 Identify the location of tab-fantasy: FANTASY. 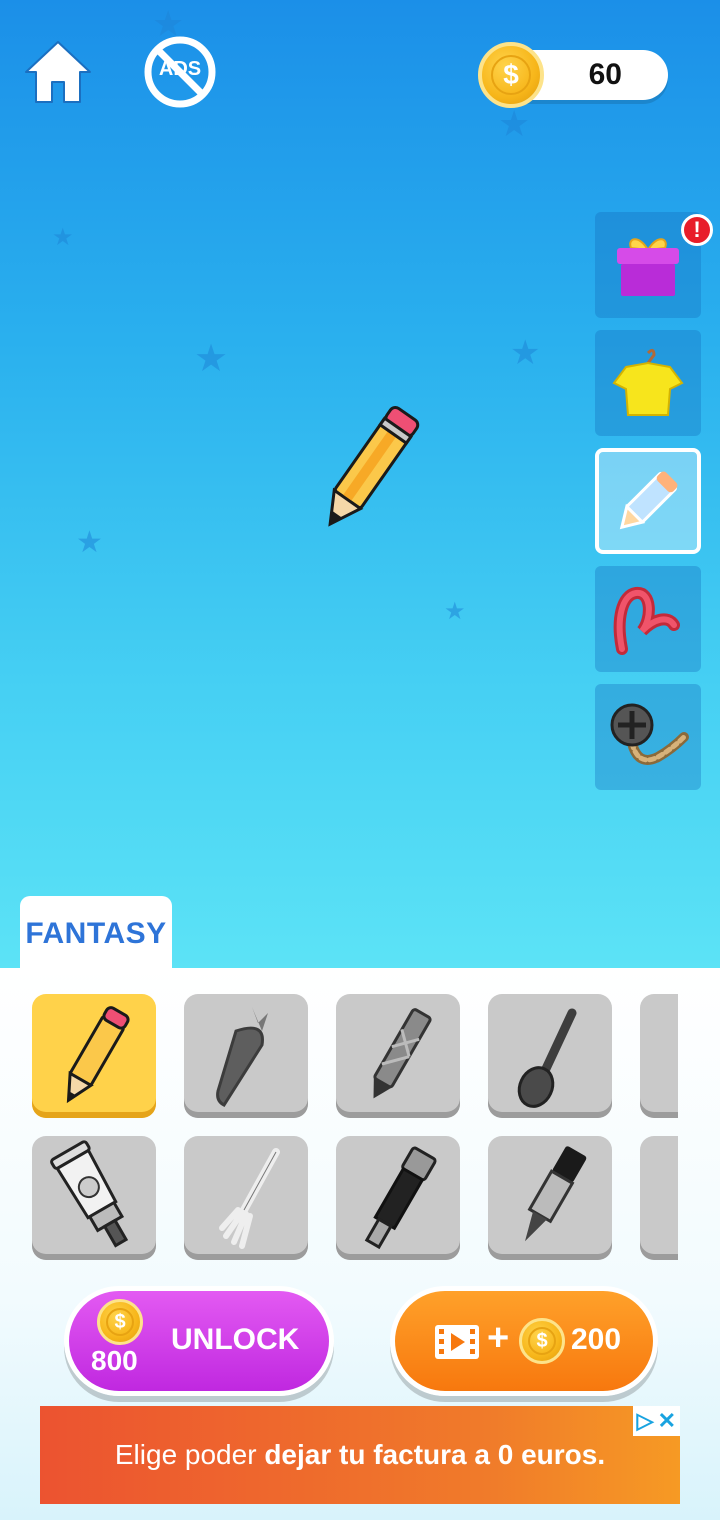
(96, 934).